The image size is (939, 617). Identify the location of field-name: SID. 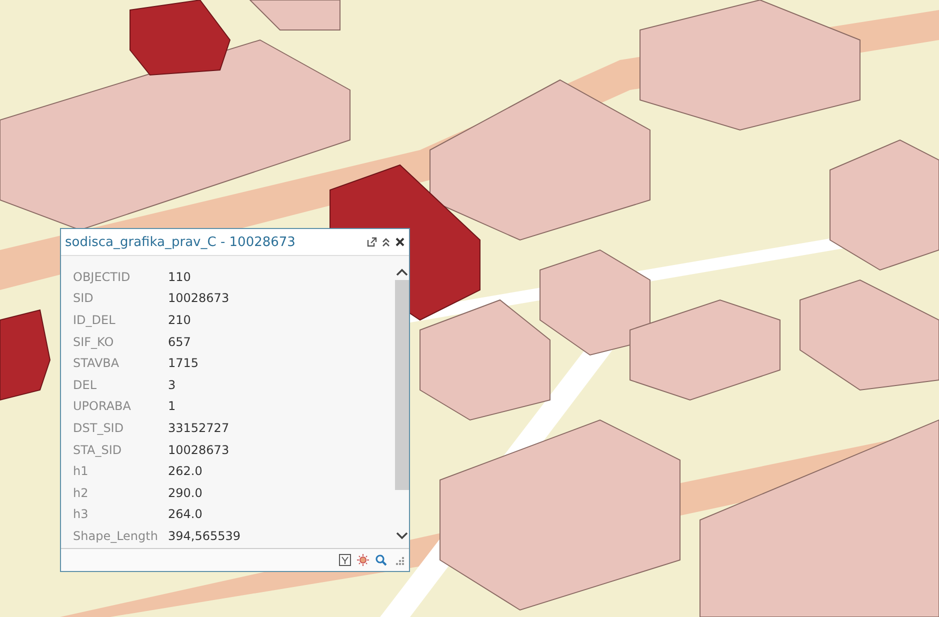
(83, 298).